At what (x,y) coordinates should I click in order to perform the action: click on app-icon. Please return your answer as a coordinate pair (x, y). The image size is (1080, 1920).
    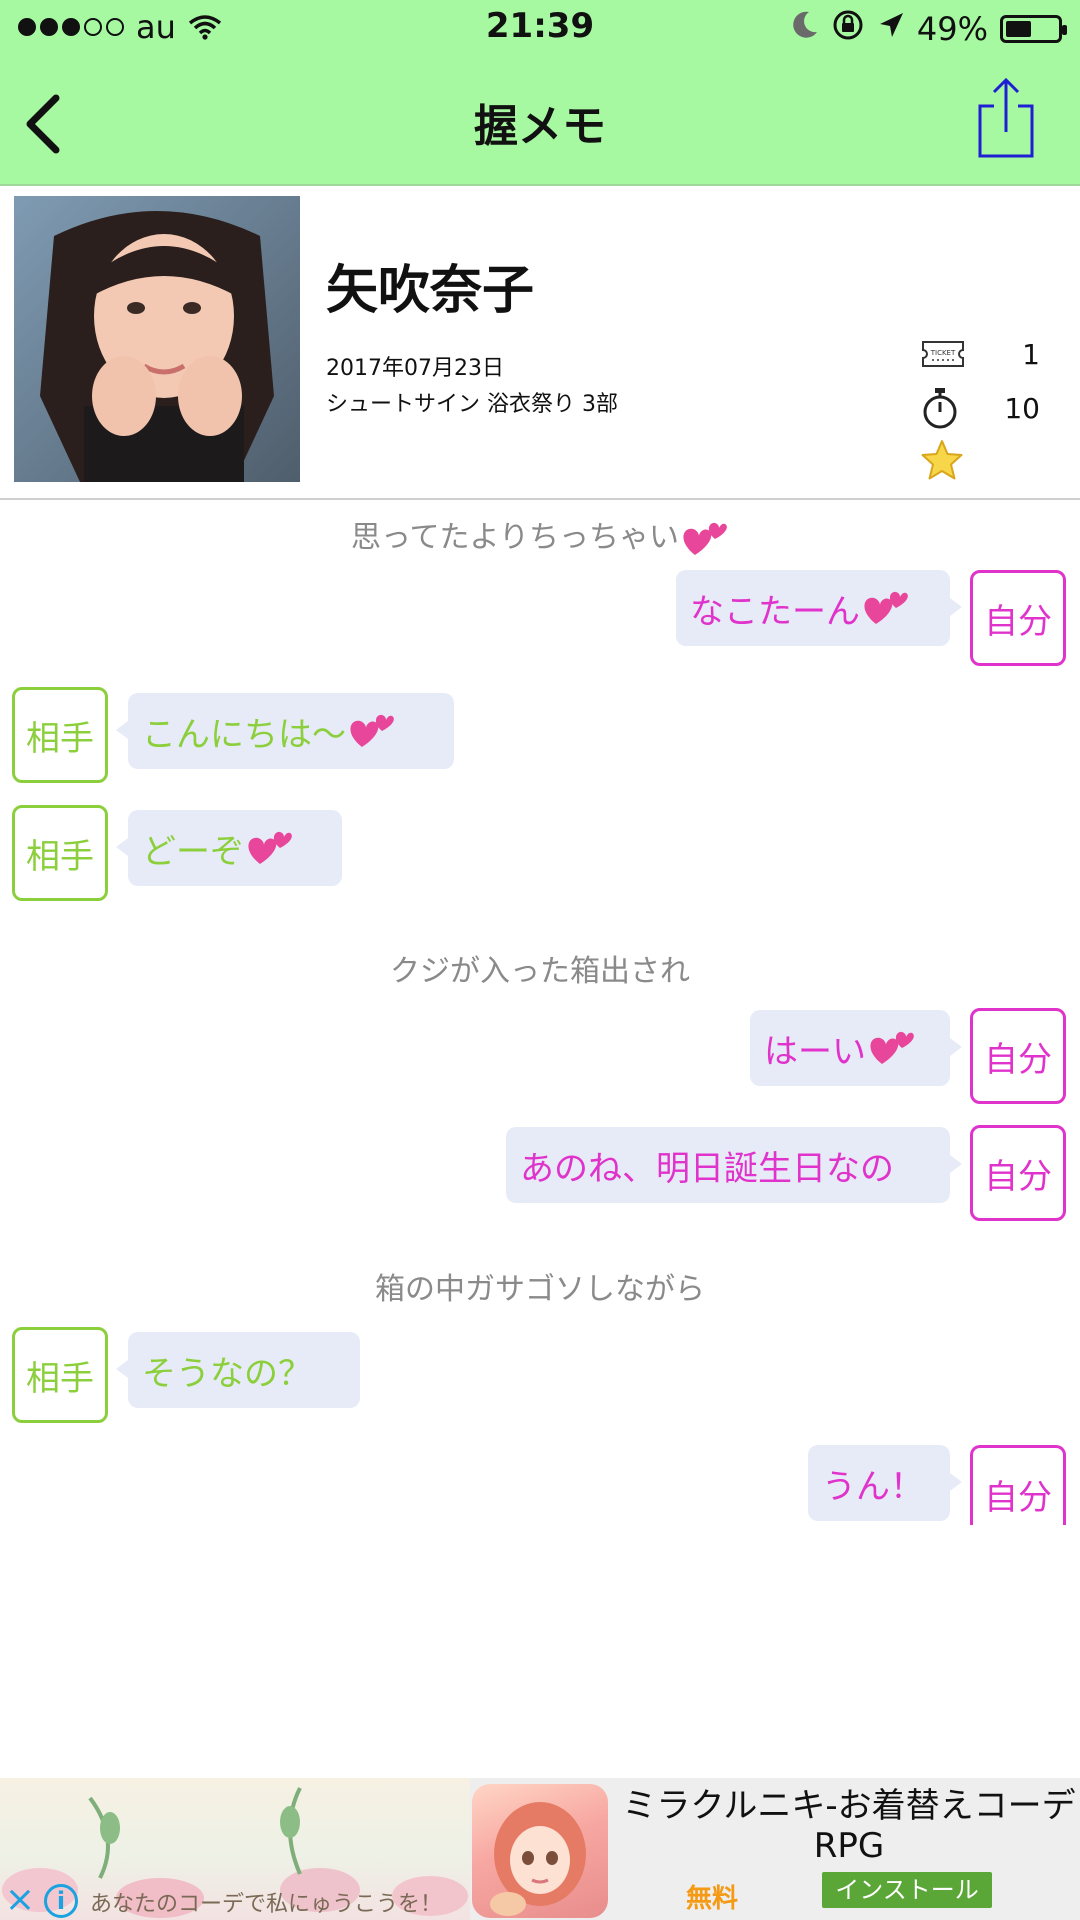
    Looking at the image, I should click on (540, 1851).